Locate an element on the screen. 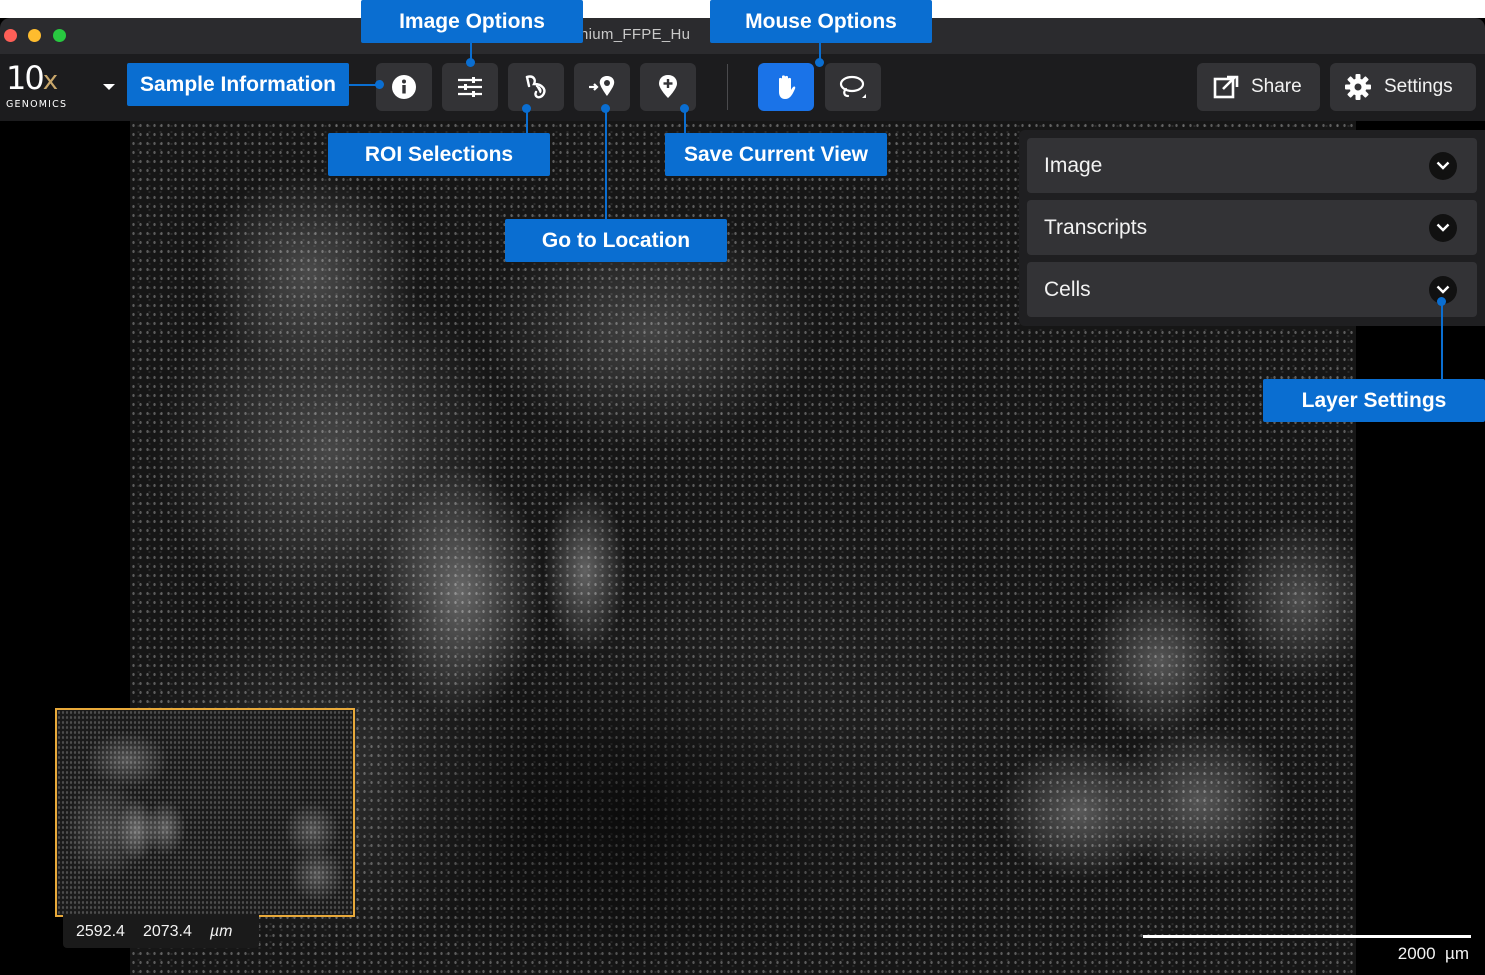 The image size is (1485, 975). pan-mode-button is located at coordinates (786, 87).